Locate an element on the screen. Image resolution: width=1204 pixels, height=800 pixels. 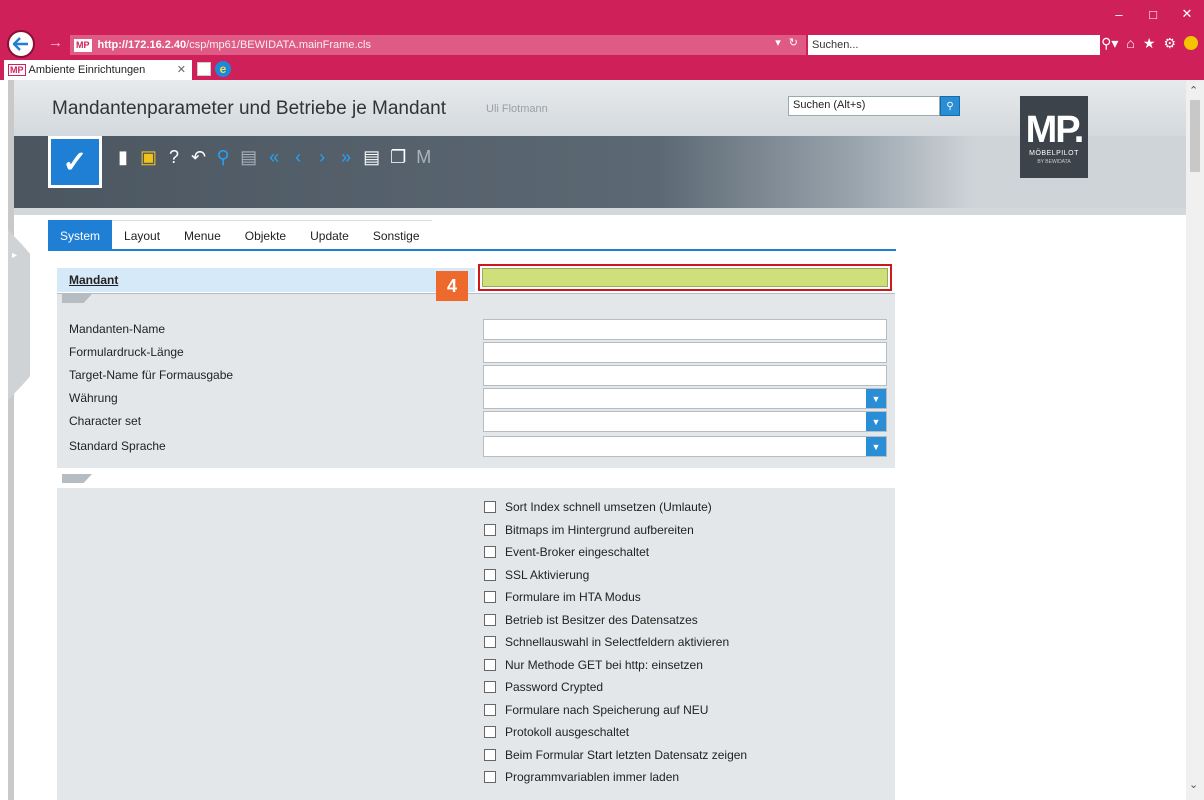
field-row-waehrung: Währung ▼ is located at coordinates (476, 399).